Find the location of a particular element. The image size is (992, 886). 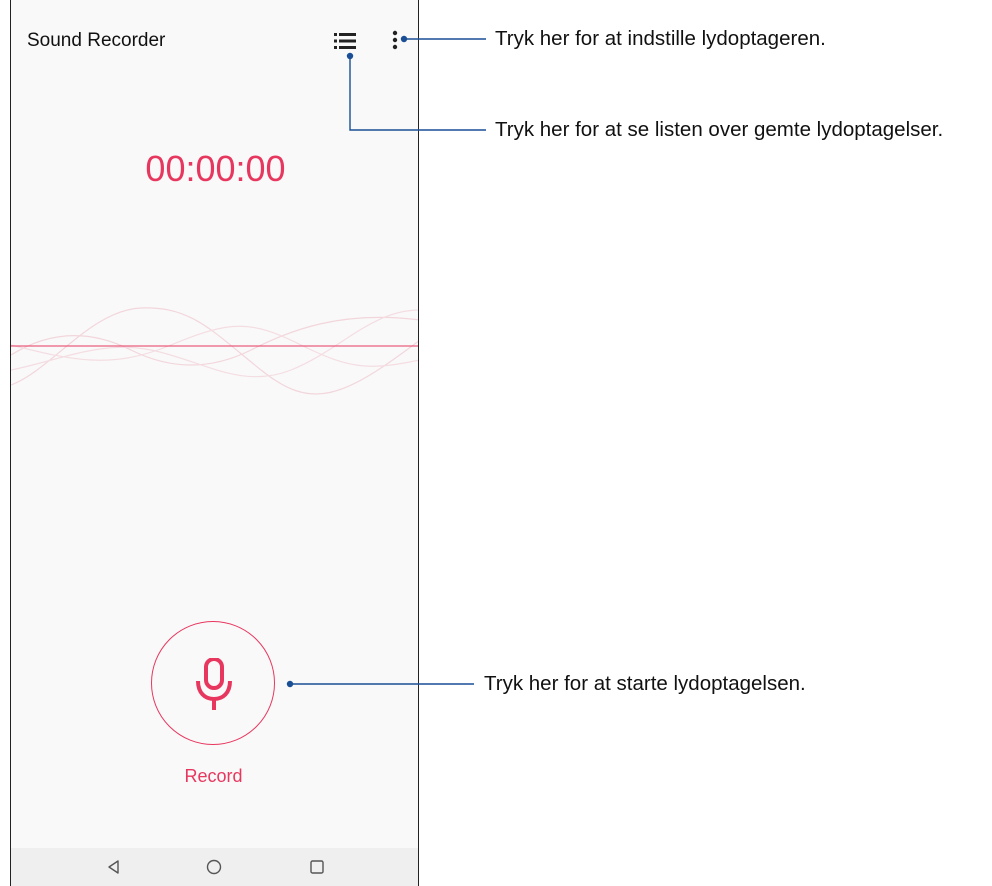

microphone-icon is located at coordinates (214, 684).